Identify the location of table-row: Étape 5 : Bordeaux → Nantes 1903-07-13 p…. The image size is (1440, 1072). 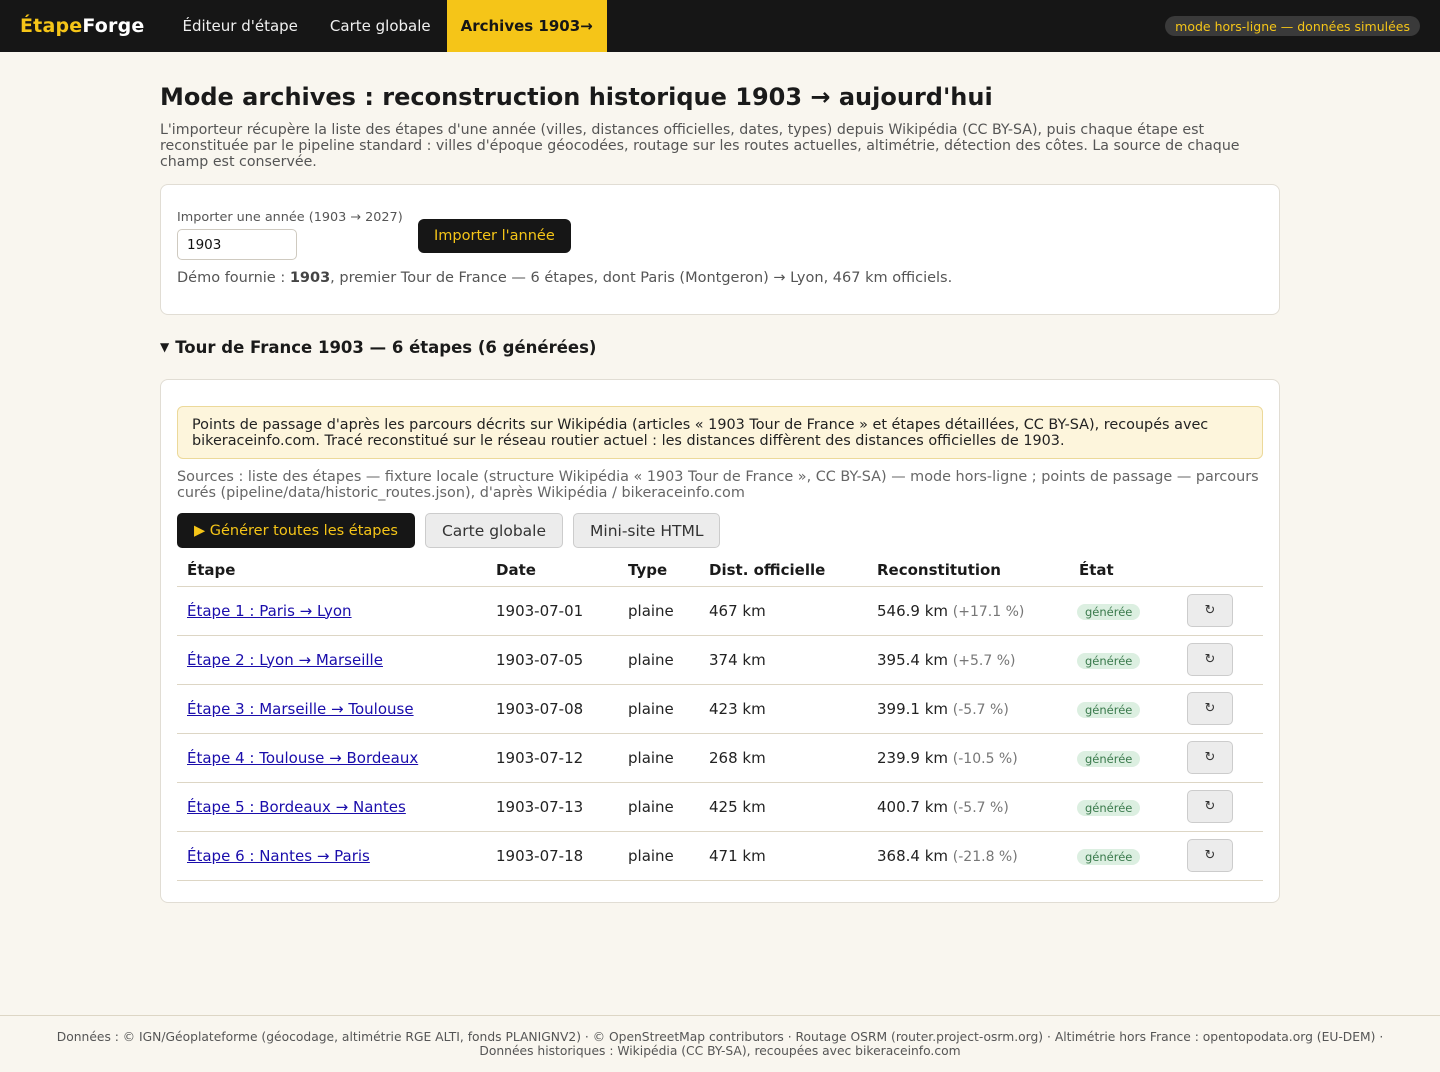
(720, 807).